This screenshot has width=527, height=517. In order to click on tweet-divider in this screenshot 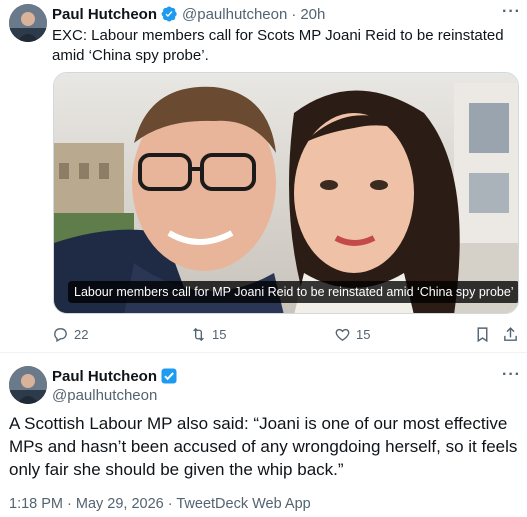, I will do `click(263, 352)`.